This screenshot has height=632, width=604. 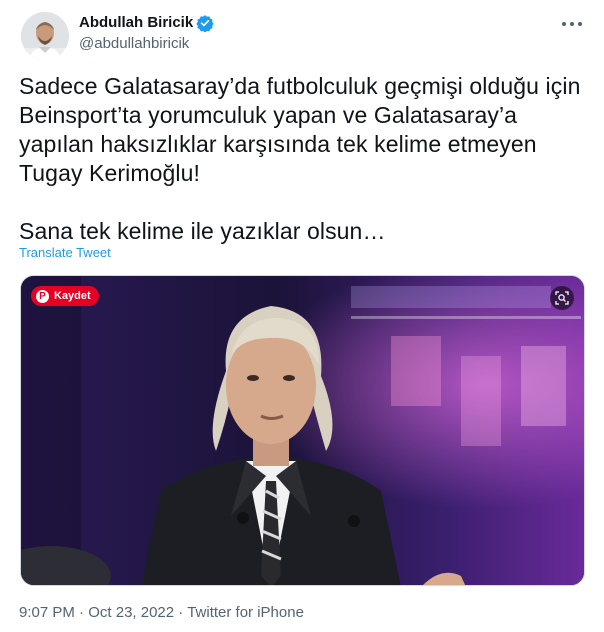 What do you see at coordinates (146, 44) in the screenshot?
I see `handle: @abdullahbiricik` at bounding box center [146, 44].